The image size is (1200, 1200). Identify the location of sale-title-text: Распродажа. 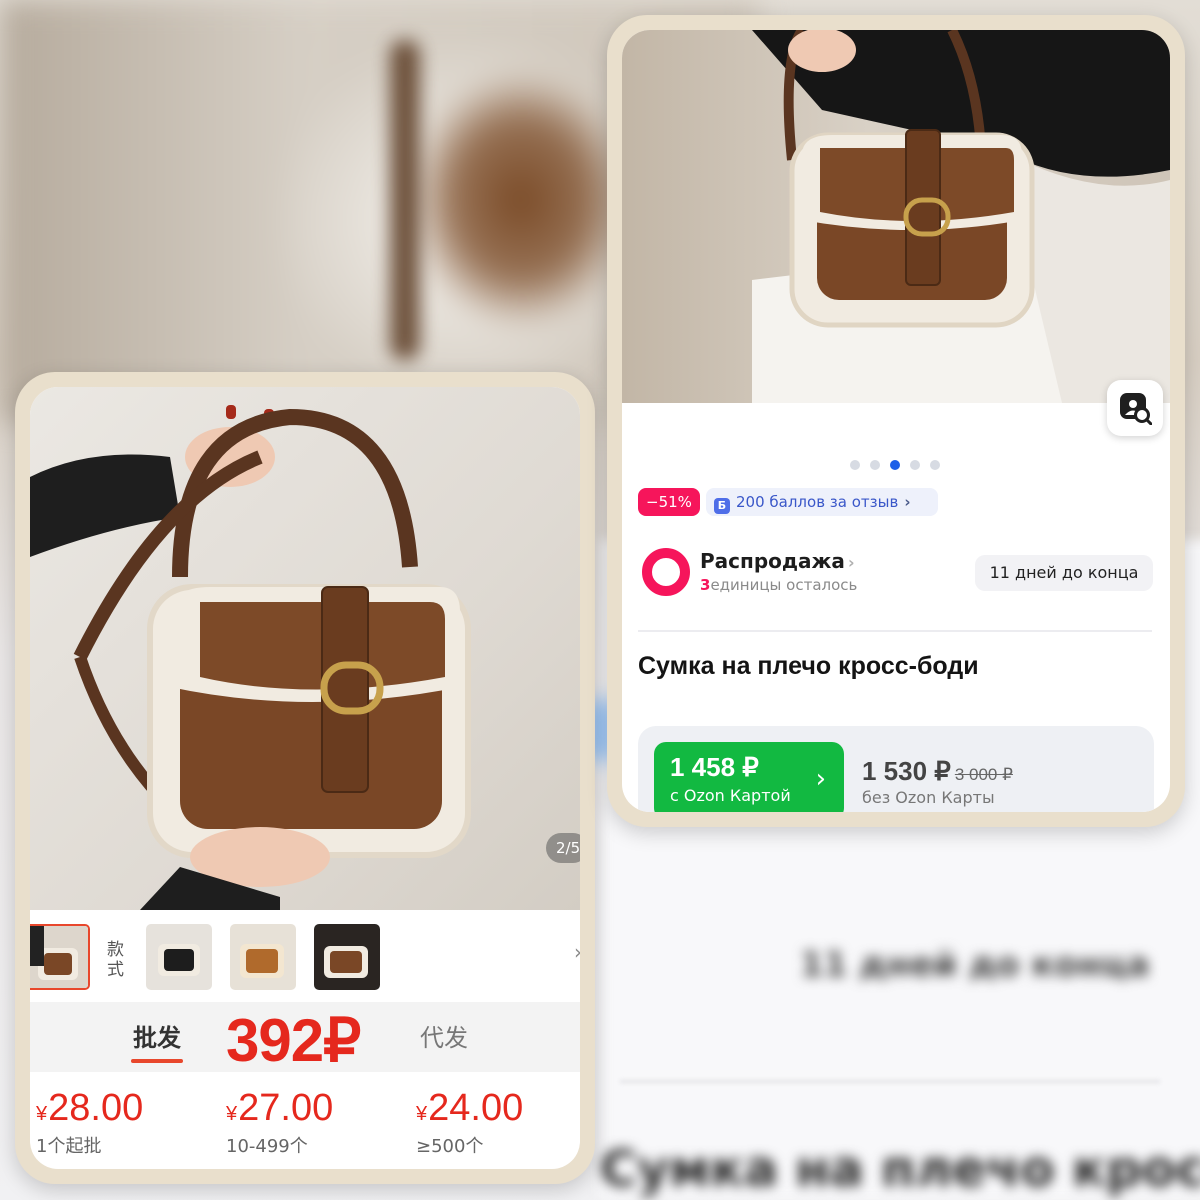
(772, 561).